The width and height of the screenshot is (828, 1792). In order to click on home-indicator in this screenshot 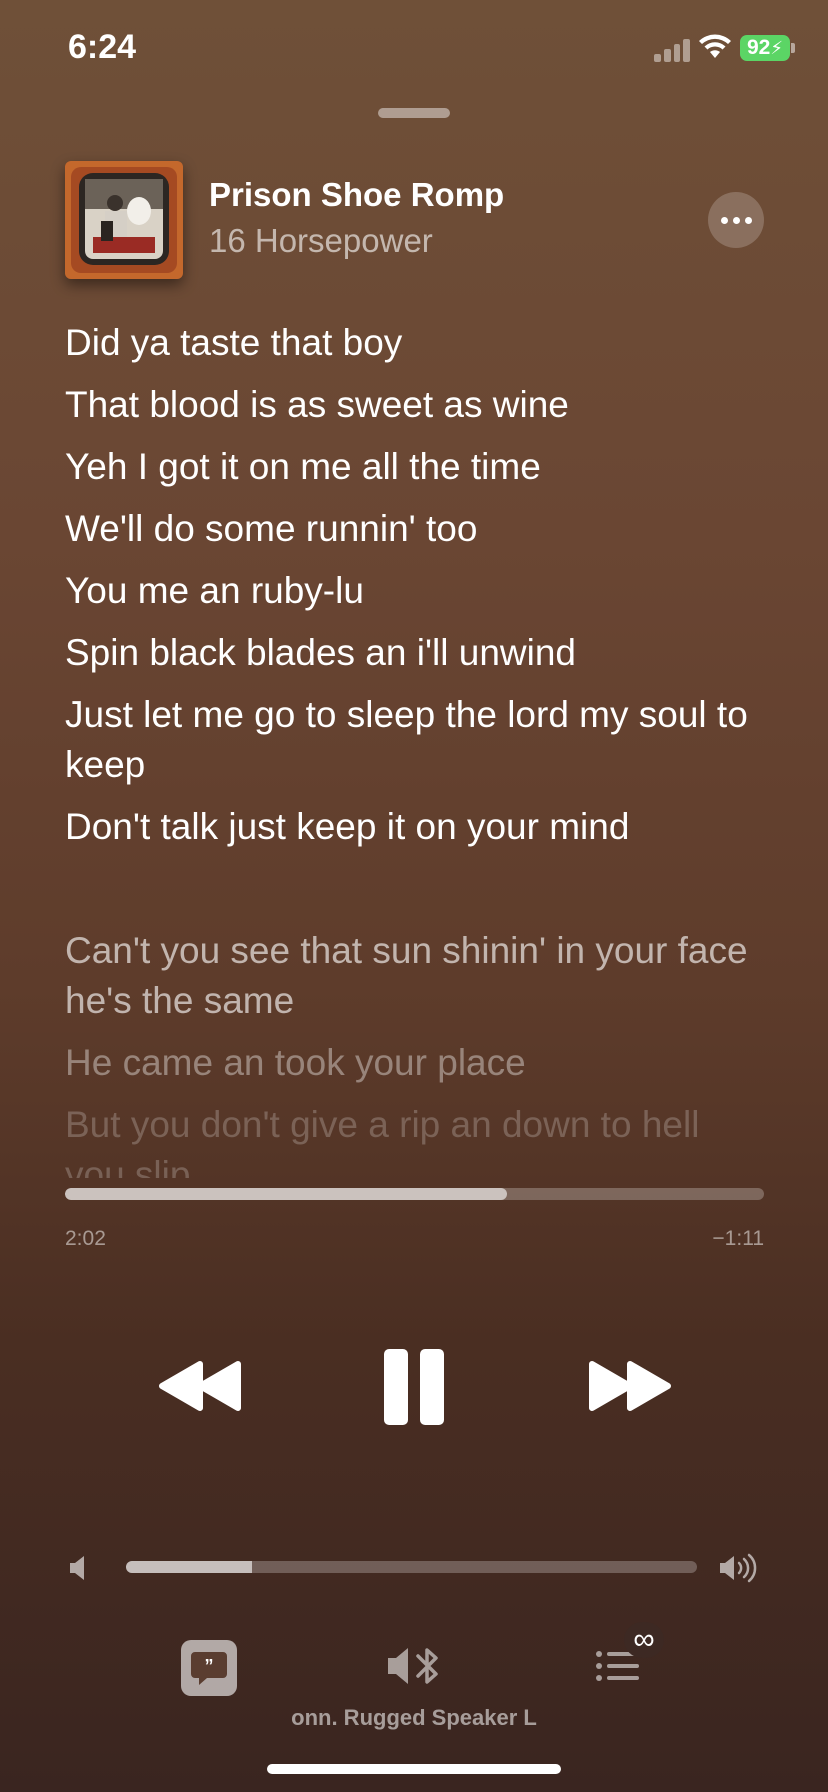, I will do `click(414, 1769)`.